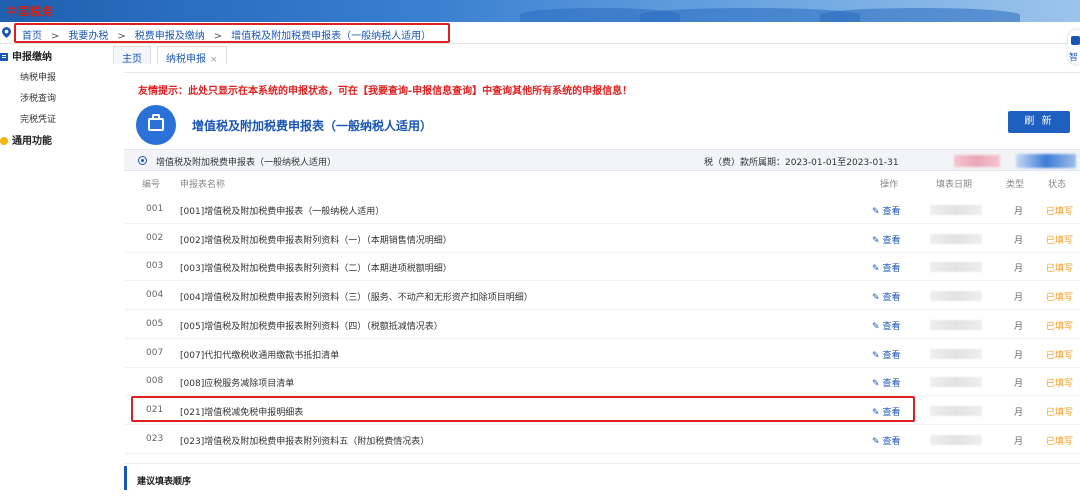  What do you see at coordinates (316, 240) in the screenshot?
I see `form-name: [002]增值税及附加税费申报表附列资料（一）（本期销售情况明细）` at bounding box center [316, 240].